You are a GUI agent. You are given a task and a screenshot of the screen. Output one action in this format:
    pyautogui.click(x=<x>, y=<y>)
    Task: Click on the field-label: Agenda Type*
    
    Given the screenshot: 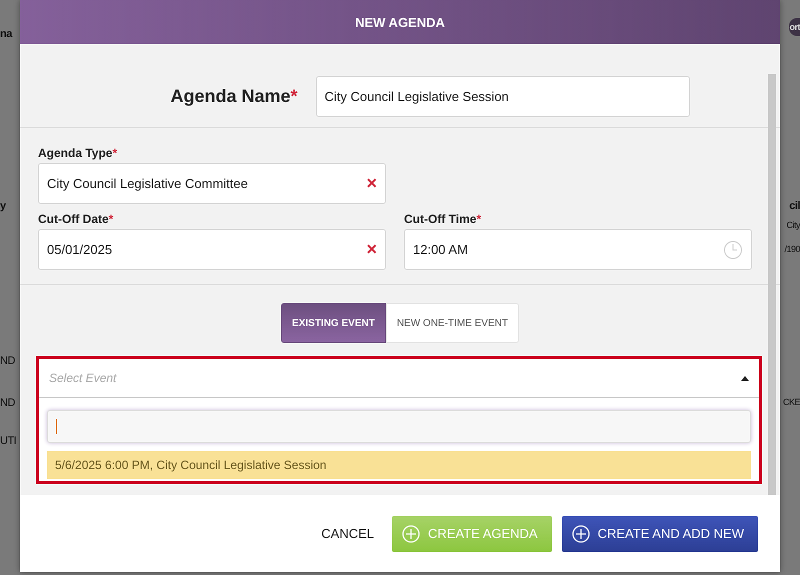 What is the action you would take?
    pyautogui.click(x=78, y=153)
    